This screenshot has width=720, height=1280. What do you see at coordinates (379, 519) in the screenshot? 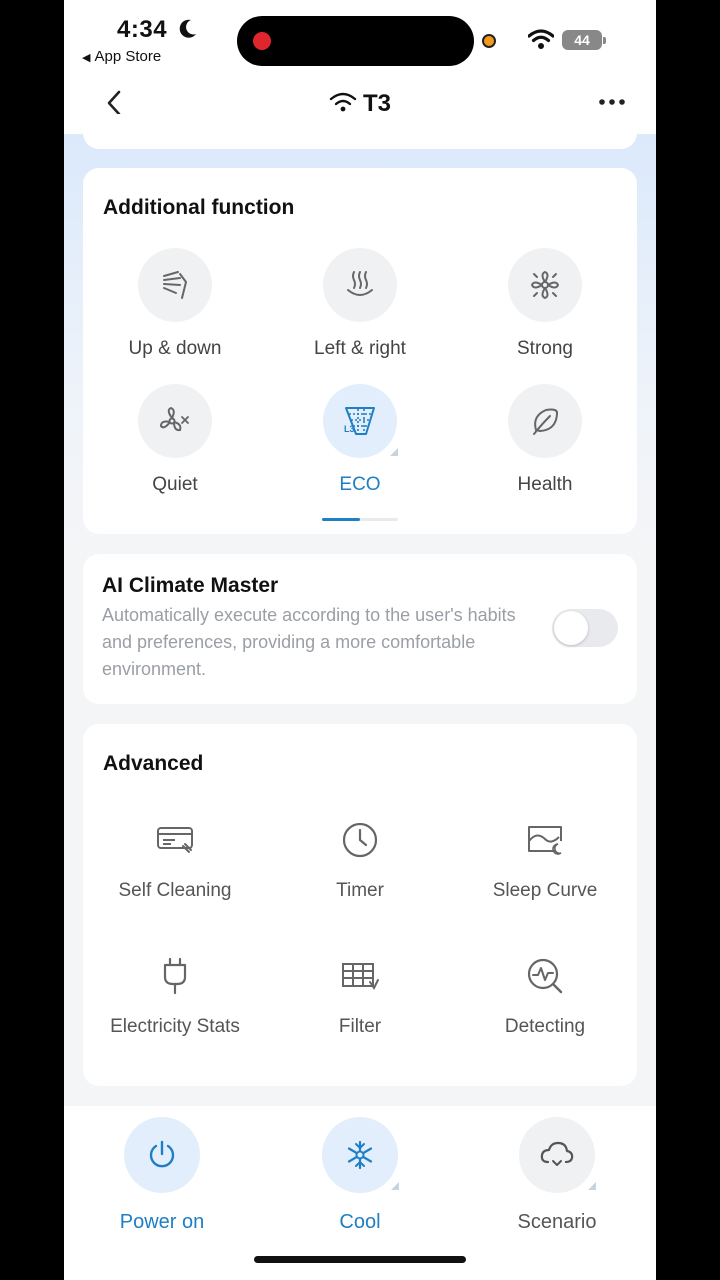
I see `page-indicator-inactive` at bounding box center [379, 519].